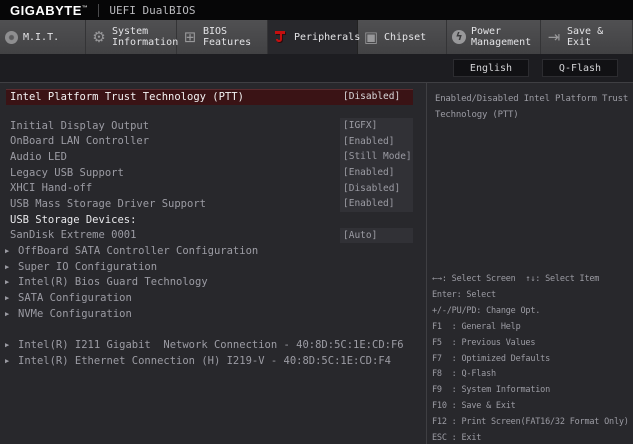  Describe the element at coordinates (213, 267) in the screenshot. I see `settings-row-super-io-configuration: ▶ Super IO Configuration` at that location.